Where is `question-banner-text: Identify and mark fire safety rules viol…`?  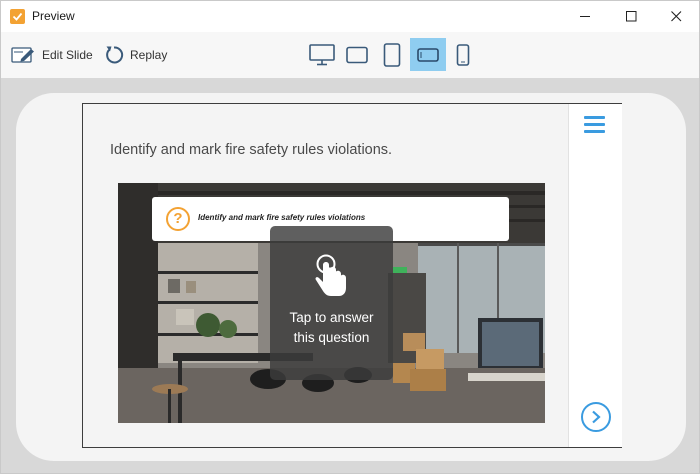 question-banner-text: Identify and mark fire safety rules viol… is located at coordinates (282, 217).